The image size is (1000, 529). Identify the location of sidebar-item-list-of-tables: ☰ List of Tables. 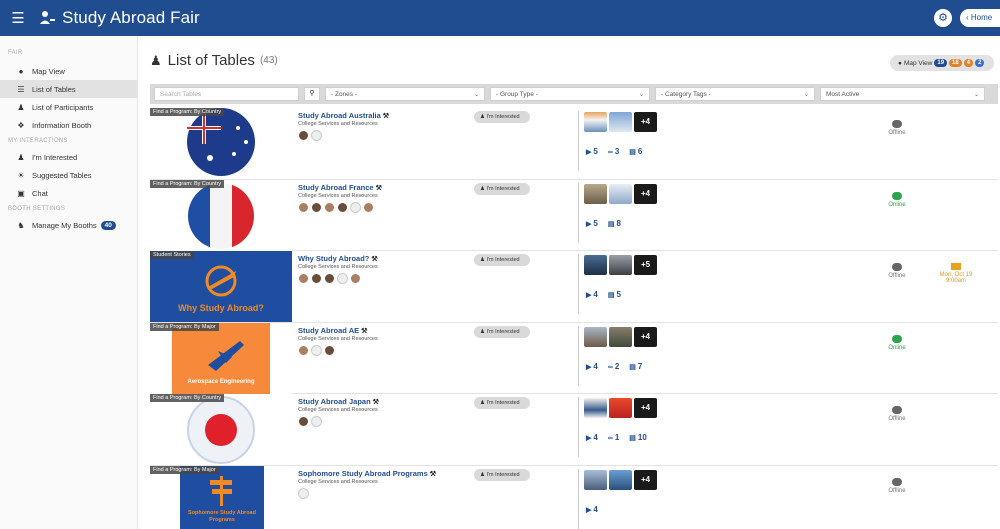
(68, 89).